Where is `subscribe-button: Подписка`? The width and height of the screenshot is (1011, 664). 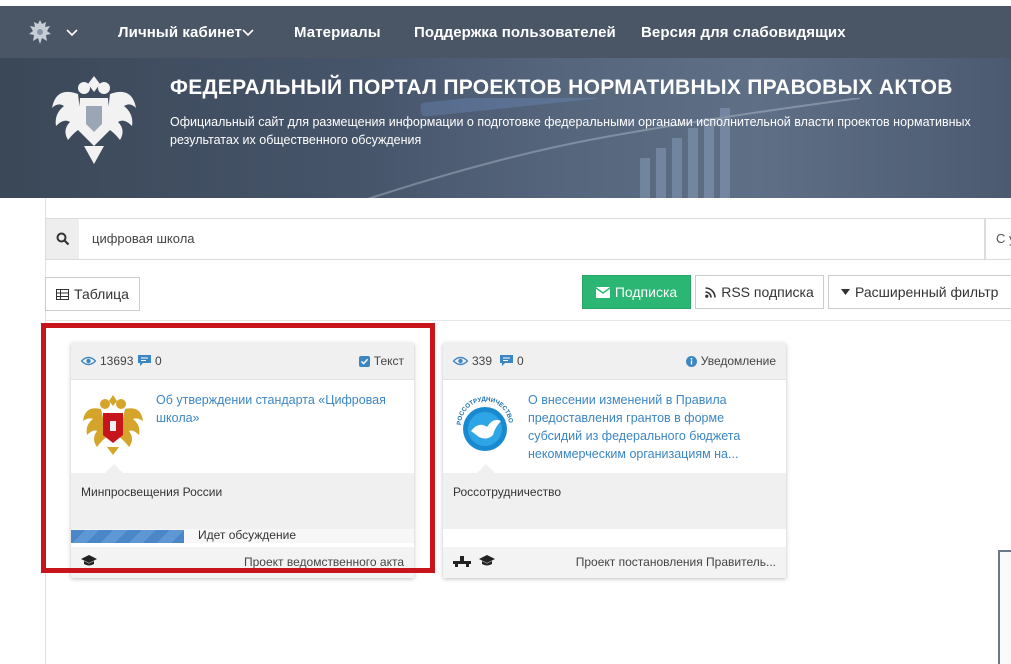
subscribe-button: Подписка is located at coordinates (636, 292).